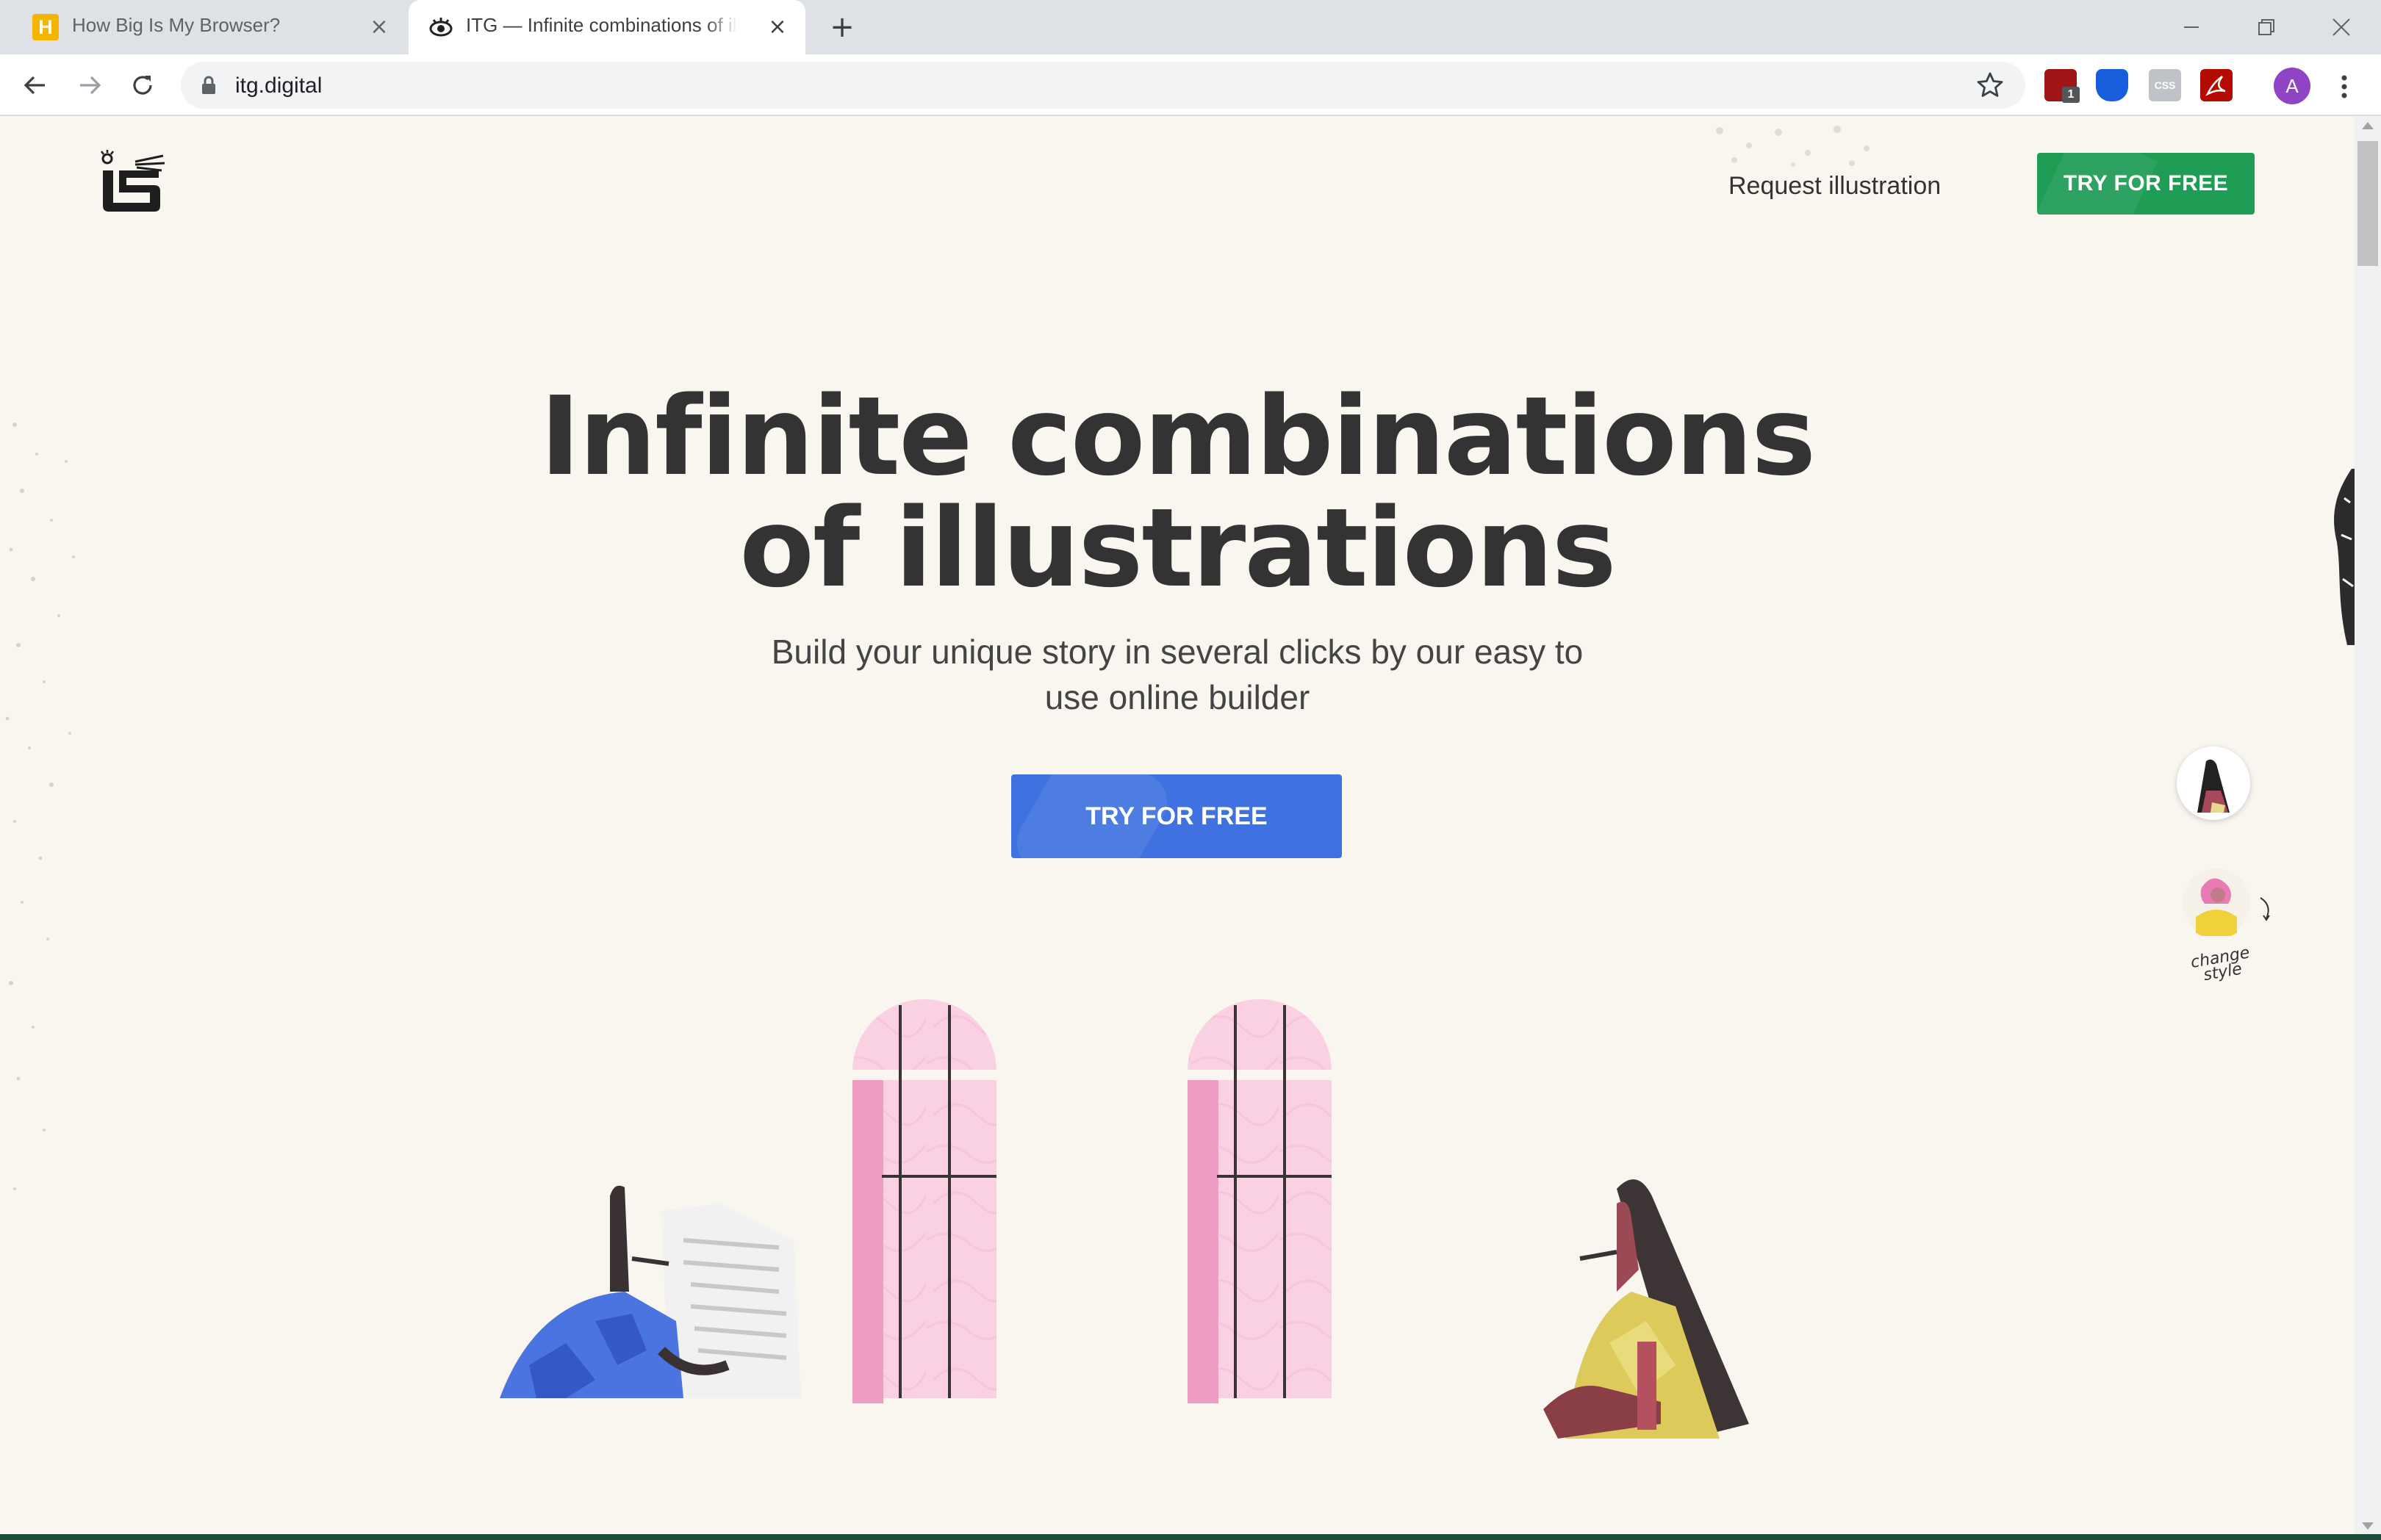 The image size is (2381, 1540). What do you see at coordinates (142, 85) in the screenshot?
I see `reload-icon` at bounding box center [142, 85].